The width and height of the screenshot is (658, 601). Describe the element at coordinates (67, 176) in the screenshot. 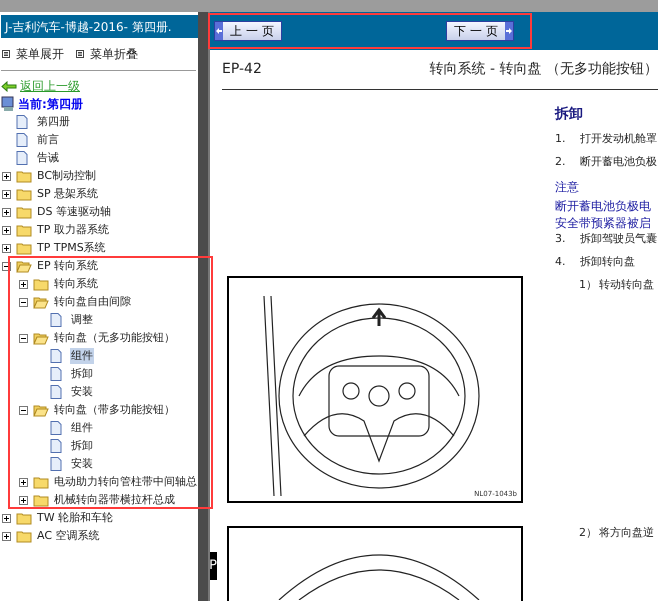

I see `tree-item: BC制动控制` at that location.